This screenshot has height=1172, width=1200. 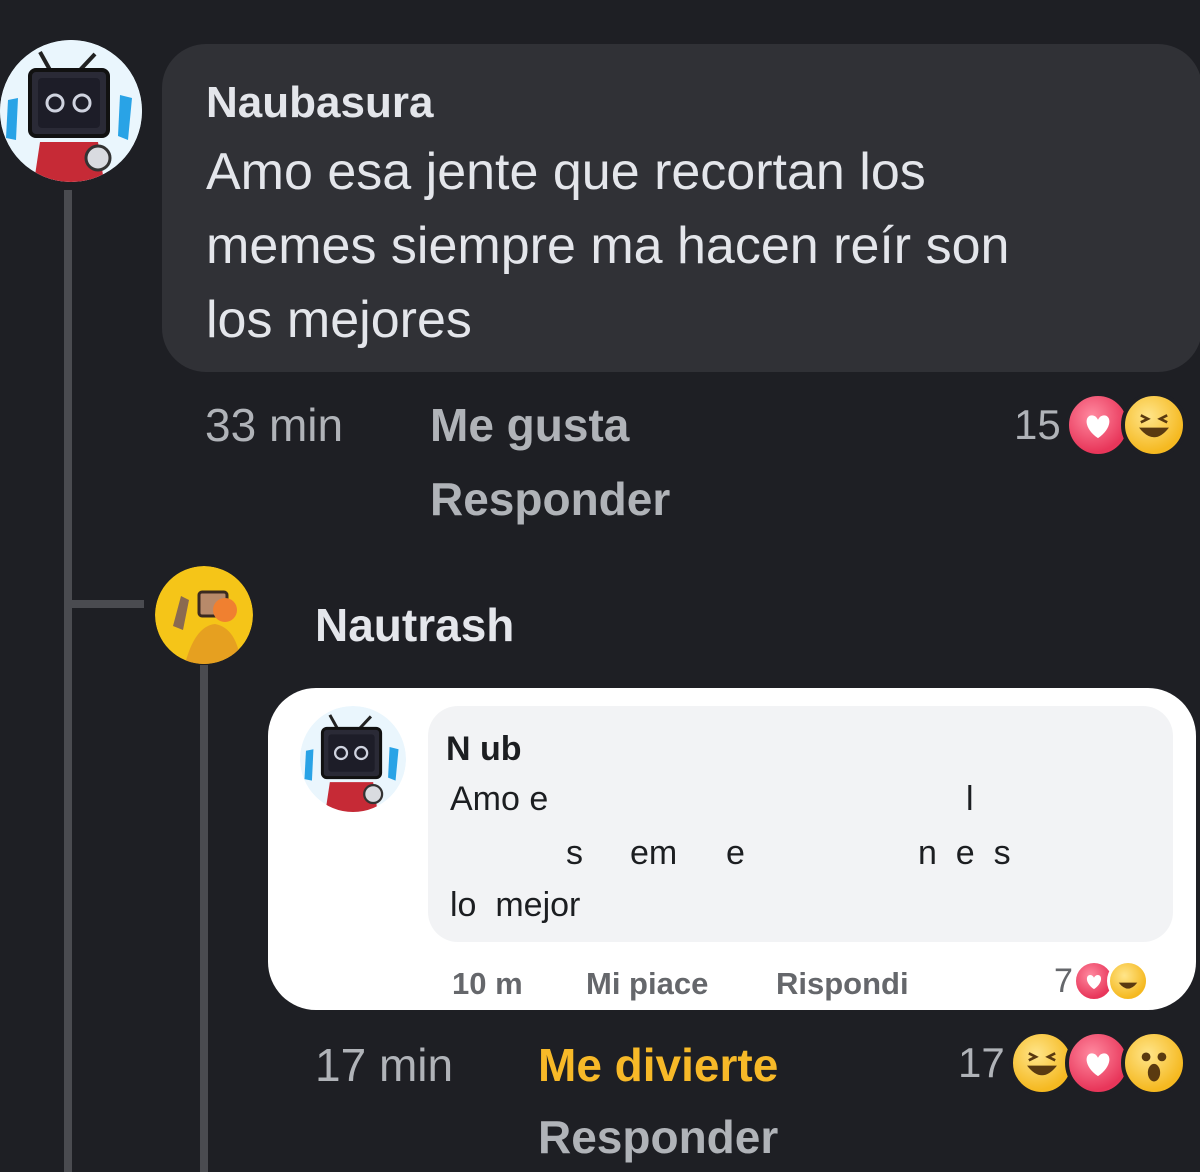 What do you see at coordinates (647, 983) in the screenshot?
I see `screenshot-like-button: Mi piace` at bounding box center [647, 983].